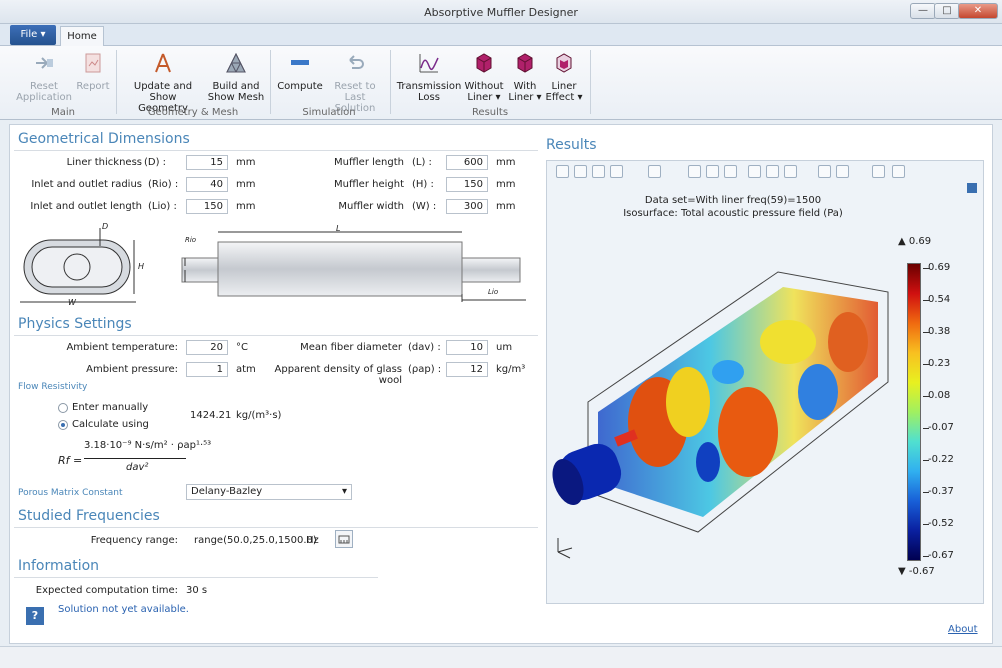 This screenshot has width=1002, height=668. I want to click on tab-home: Home, so click(82, 36).